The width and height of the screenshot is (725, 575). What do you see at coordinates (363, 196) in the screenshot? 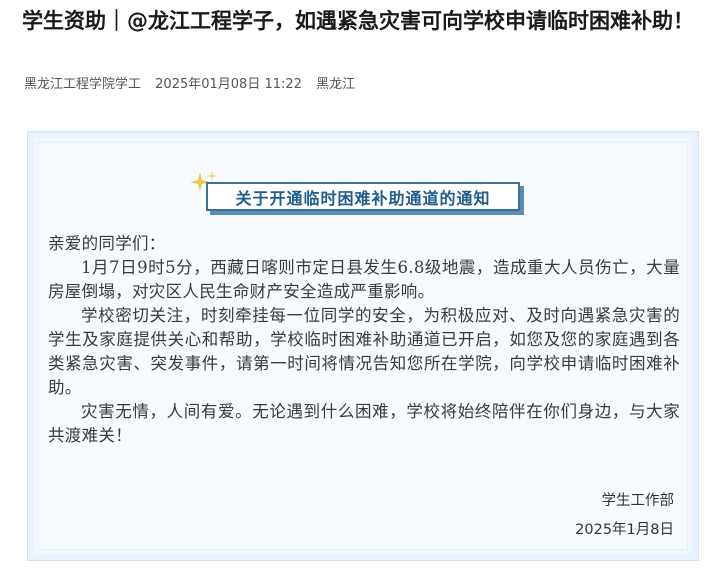
I see `notice-heading: 关于开通临时困难补助通道的通知` at bounding box center [363, 196].